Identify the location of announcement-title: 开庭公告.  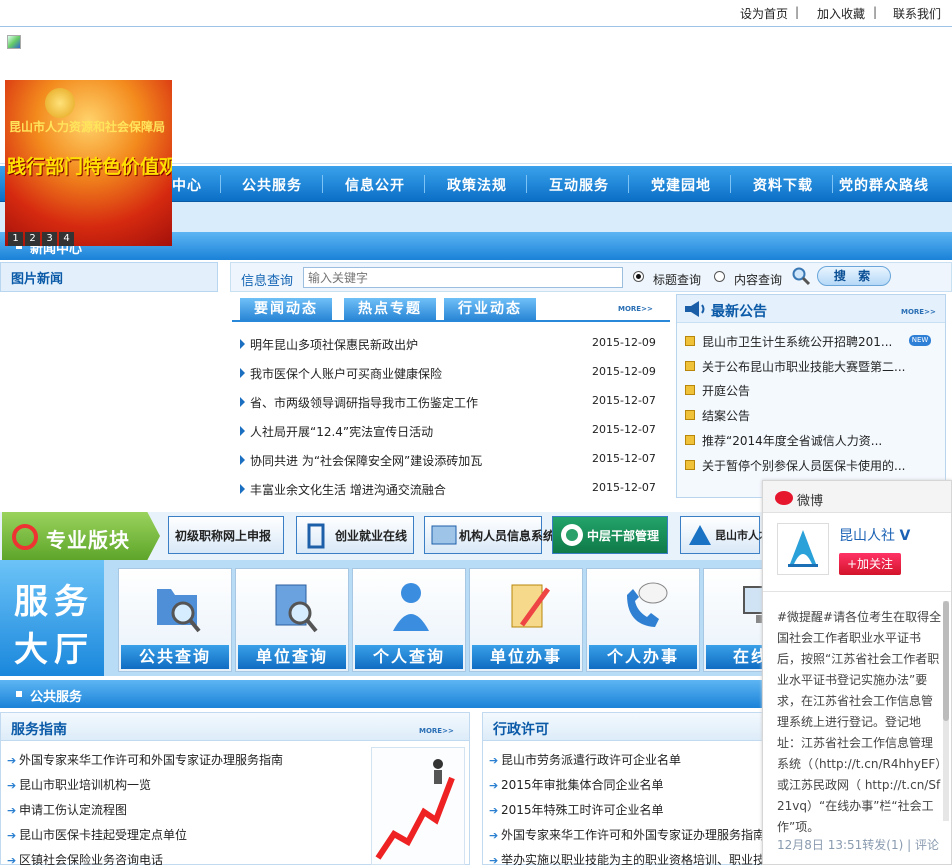
(726, 390).